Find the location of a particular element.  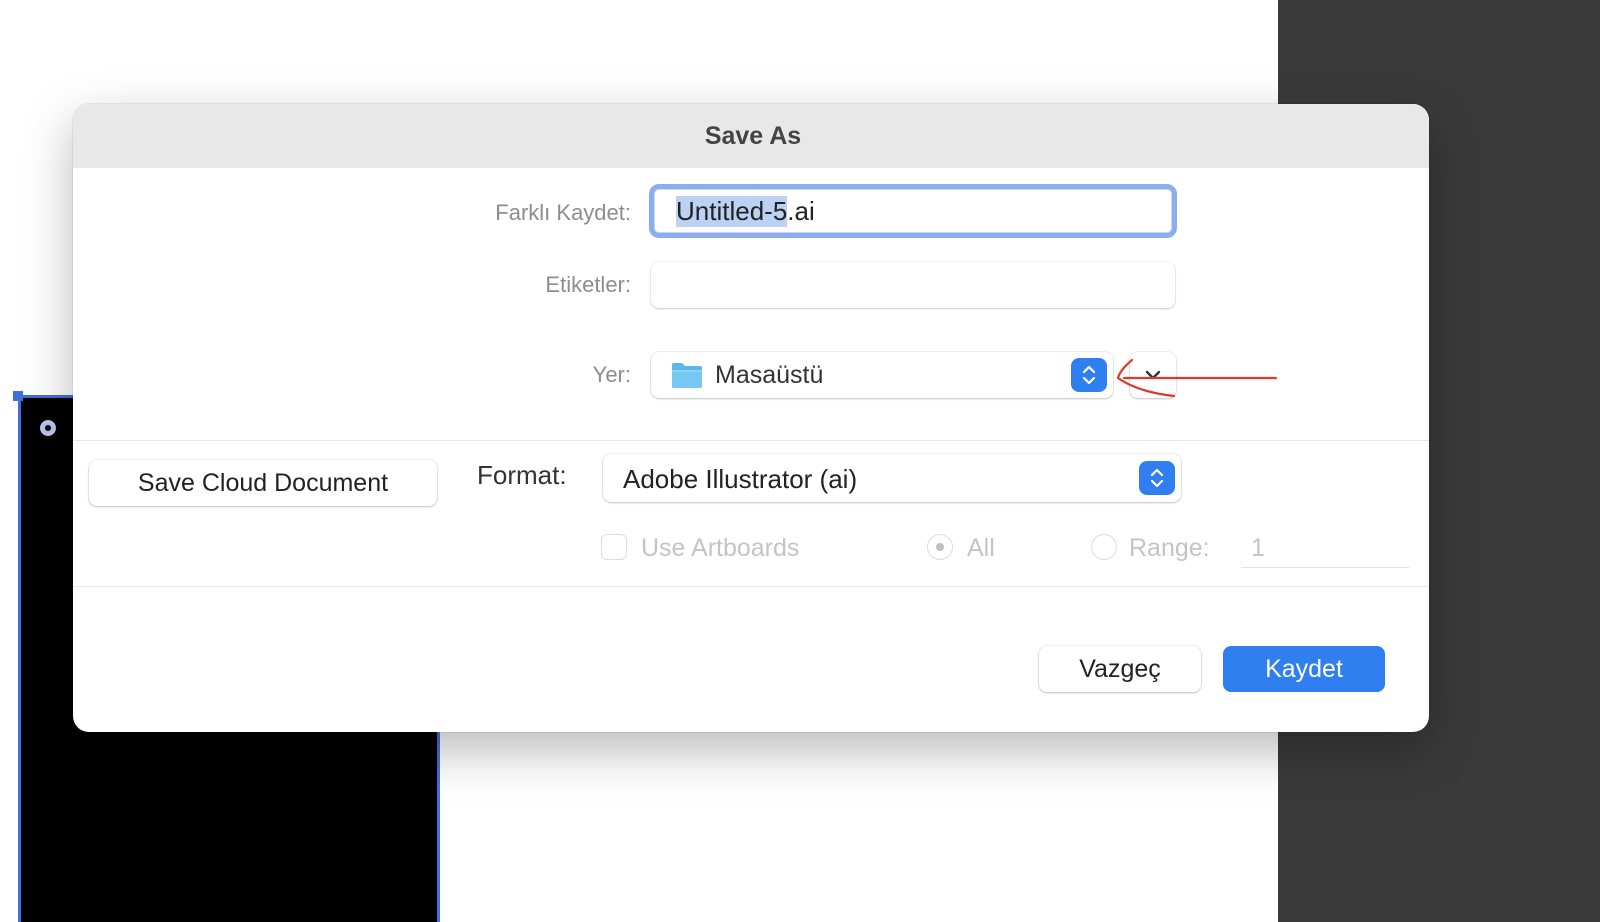

use-artboards-label: Use Artboards is located at coordinates (720, 548).